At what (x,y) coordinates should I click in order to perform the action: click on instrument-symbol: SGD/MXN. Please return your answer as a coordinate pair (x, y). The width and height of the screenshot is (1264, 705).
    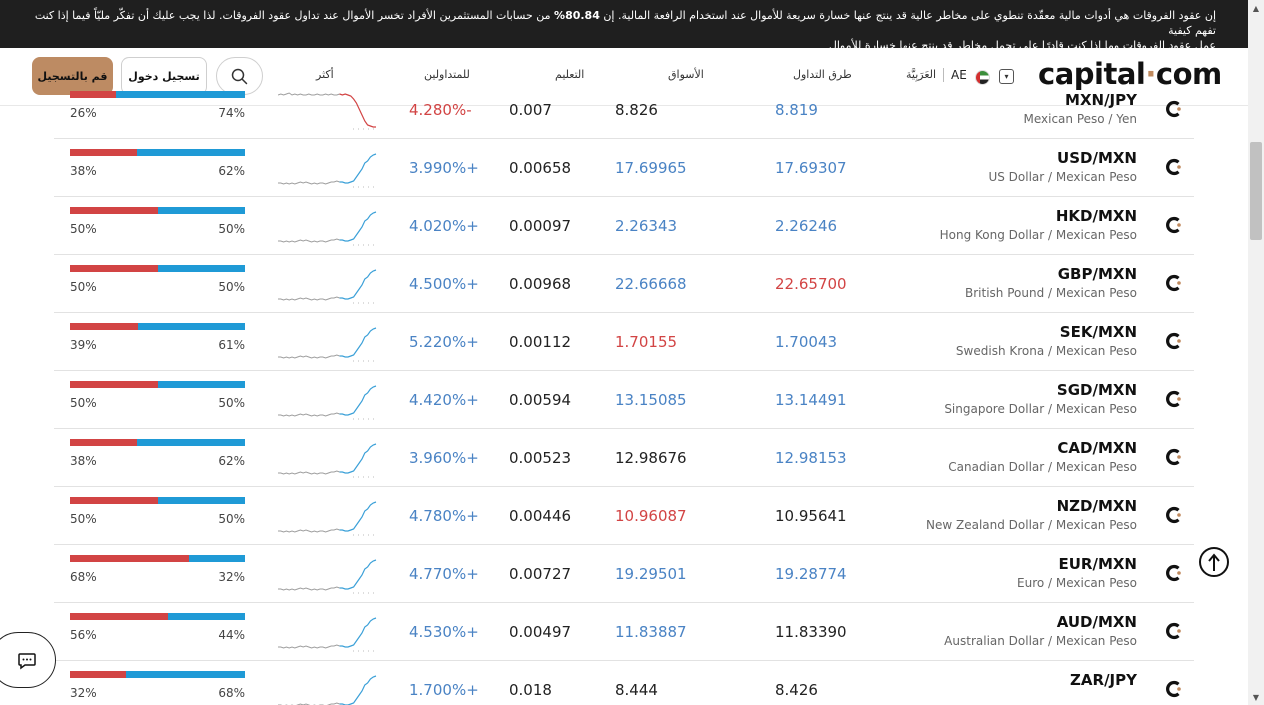
    Looking at the image, I should click on (1097, 390).